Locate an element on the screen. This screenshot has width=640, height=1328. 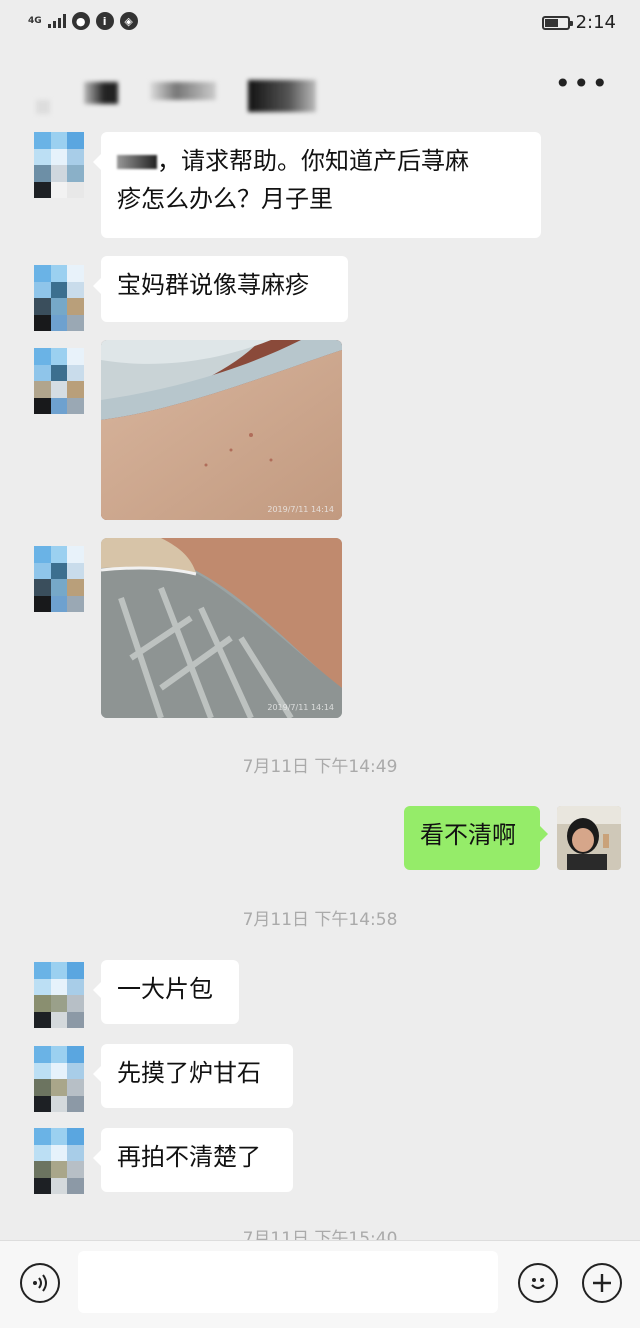
message-text: 一大片包 is located at coordinates (165, 989).